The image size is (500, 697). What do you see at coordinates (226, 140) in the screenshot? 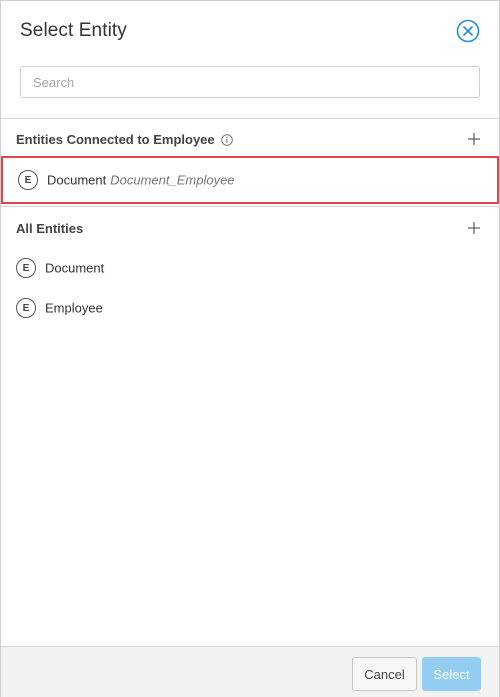
I see `info-icon` at bounding box center [226, 140].